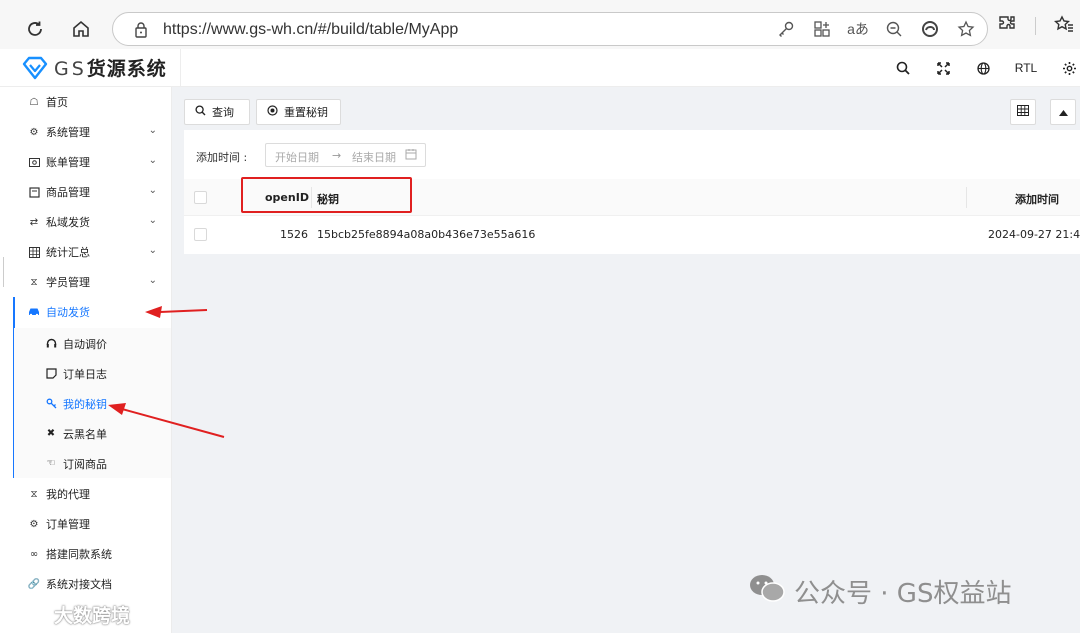 This screenshot has width=1080, height=633. I want to click on caret-up-icon, so click(1063, 112).